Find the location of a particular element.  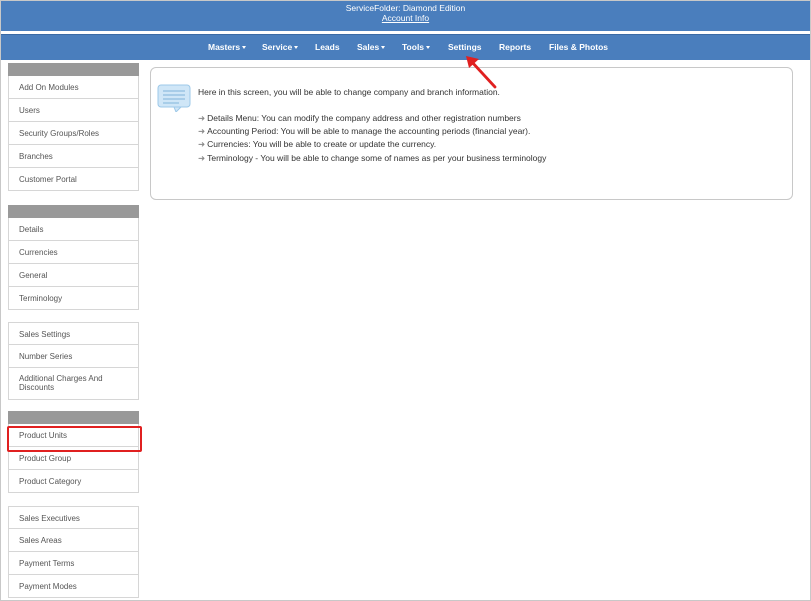

sidebar-item-terminology: Terminology is located at coordinates (73, 298).